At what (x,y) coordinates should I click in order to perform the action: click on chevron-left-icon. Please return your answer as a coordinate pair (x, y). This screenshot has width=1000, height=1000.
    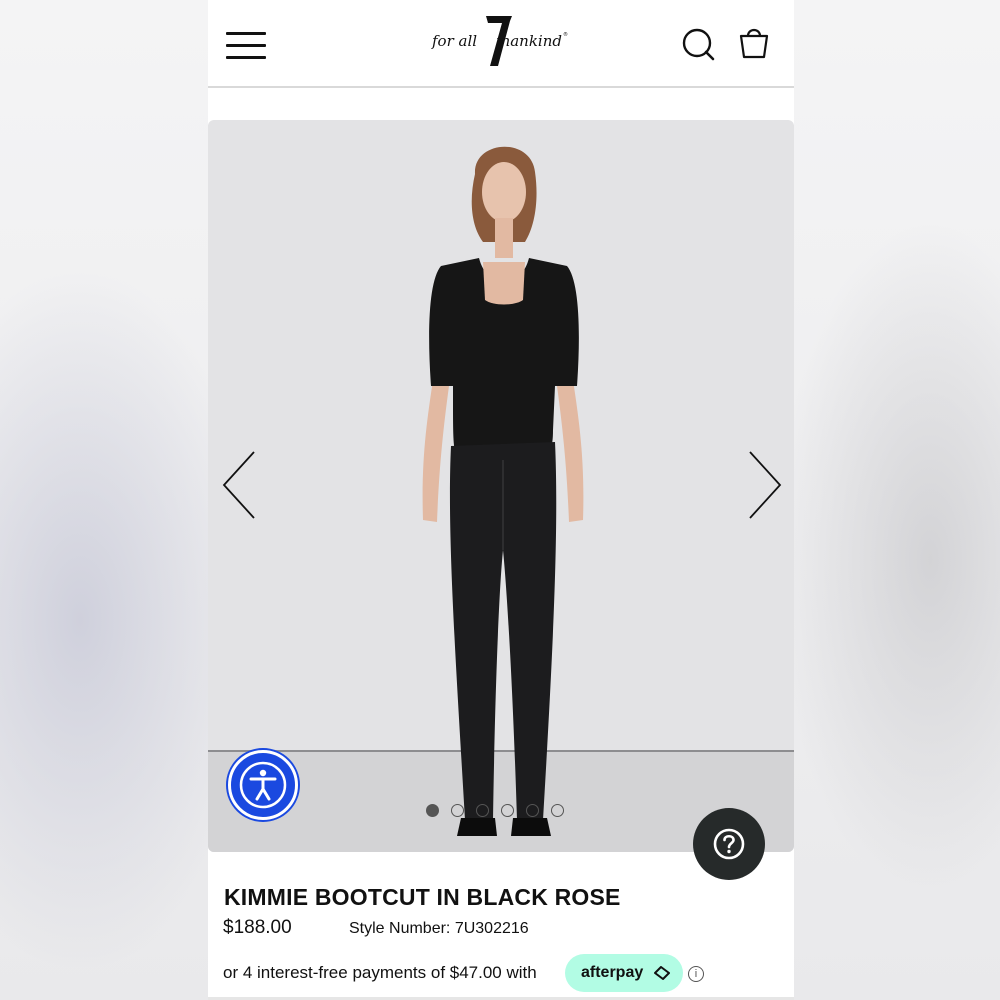
    Looking at the image, I should click on (240, 485).